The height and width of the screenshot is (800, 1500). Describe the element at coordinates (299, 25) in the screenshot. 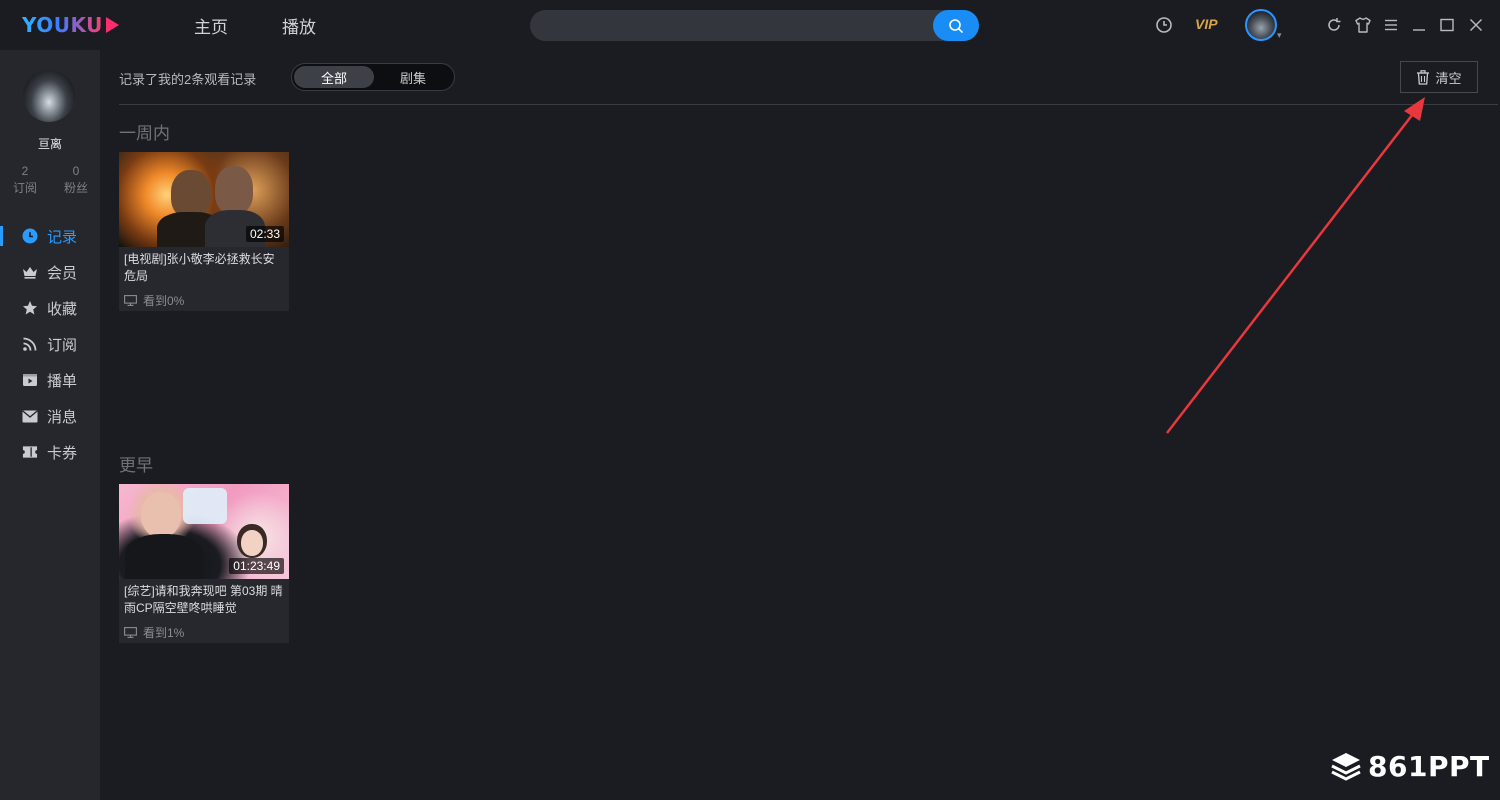

I see `nav-play: 播放` at that location.